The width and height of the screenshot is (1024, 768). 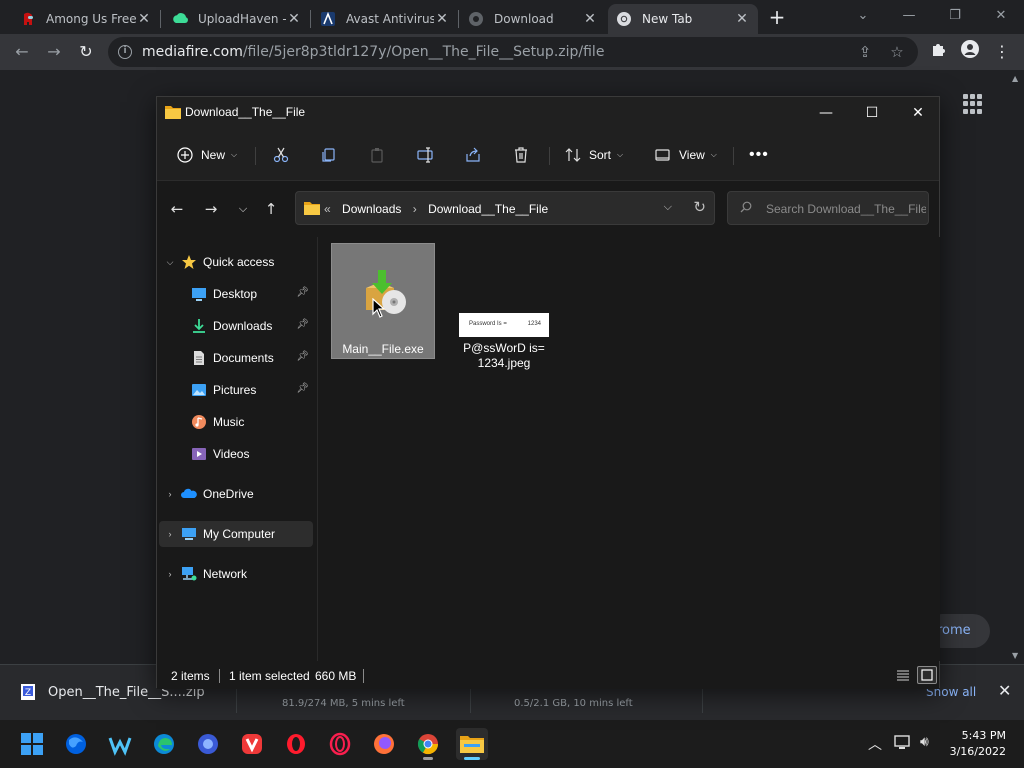 What do you see at coordinates (125, 52) in the screenshot?
I see `site-info-icon: i` at bounding box center [125, 52].